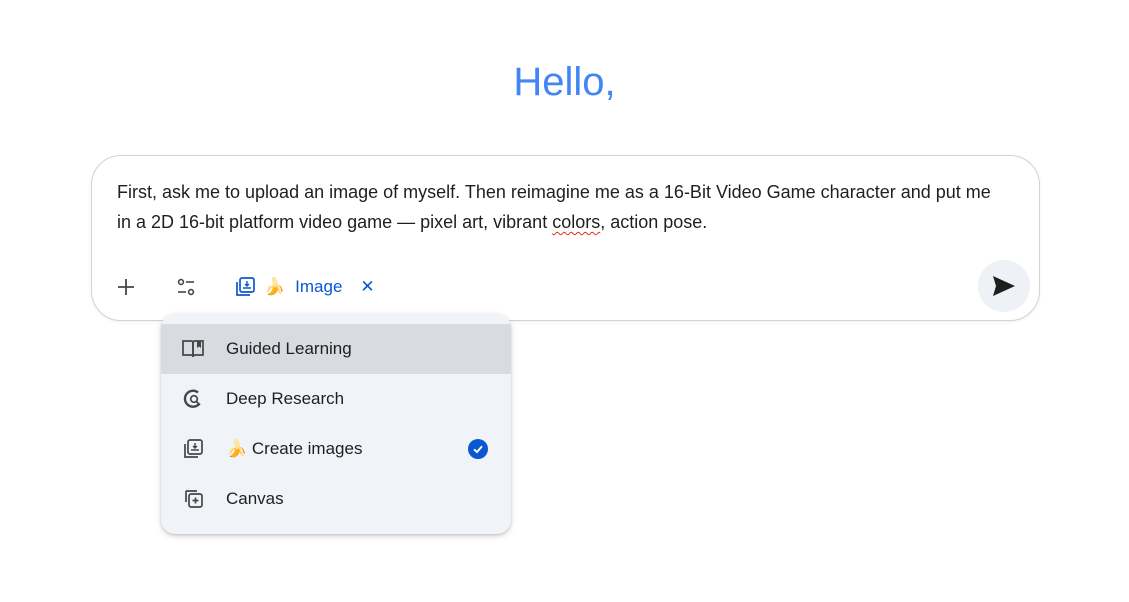 The image size is (1129, 602). I want to click on menu-item-create-images: 🍌 Create images, so click(336, 449).